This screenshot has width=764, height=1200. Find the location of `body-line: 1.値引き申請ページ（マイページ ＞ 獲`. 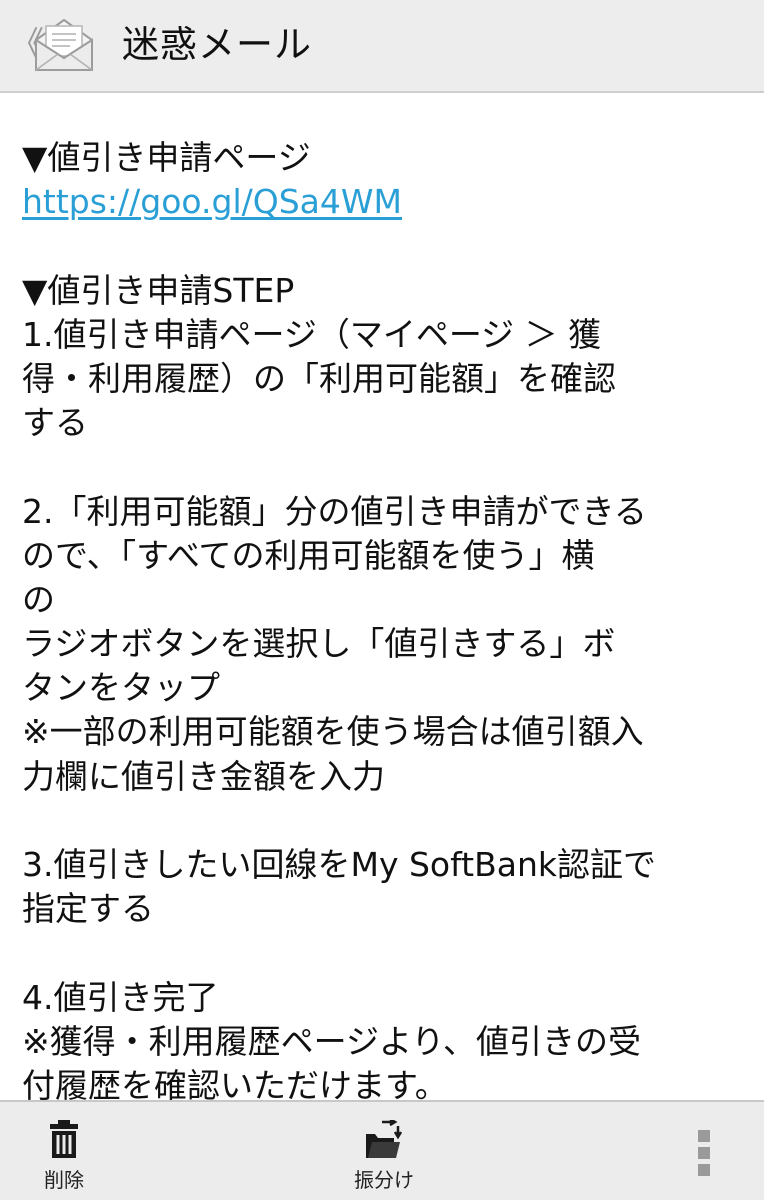

body-line: 1.値引き申請ページ（マイページ ＞ 獲 is located at coordinates (312, 334).